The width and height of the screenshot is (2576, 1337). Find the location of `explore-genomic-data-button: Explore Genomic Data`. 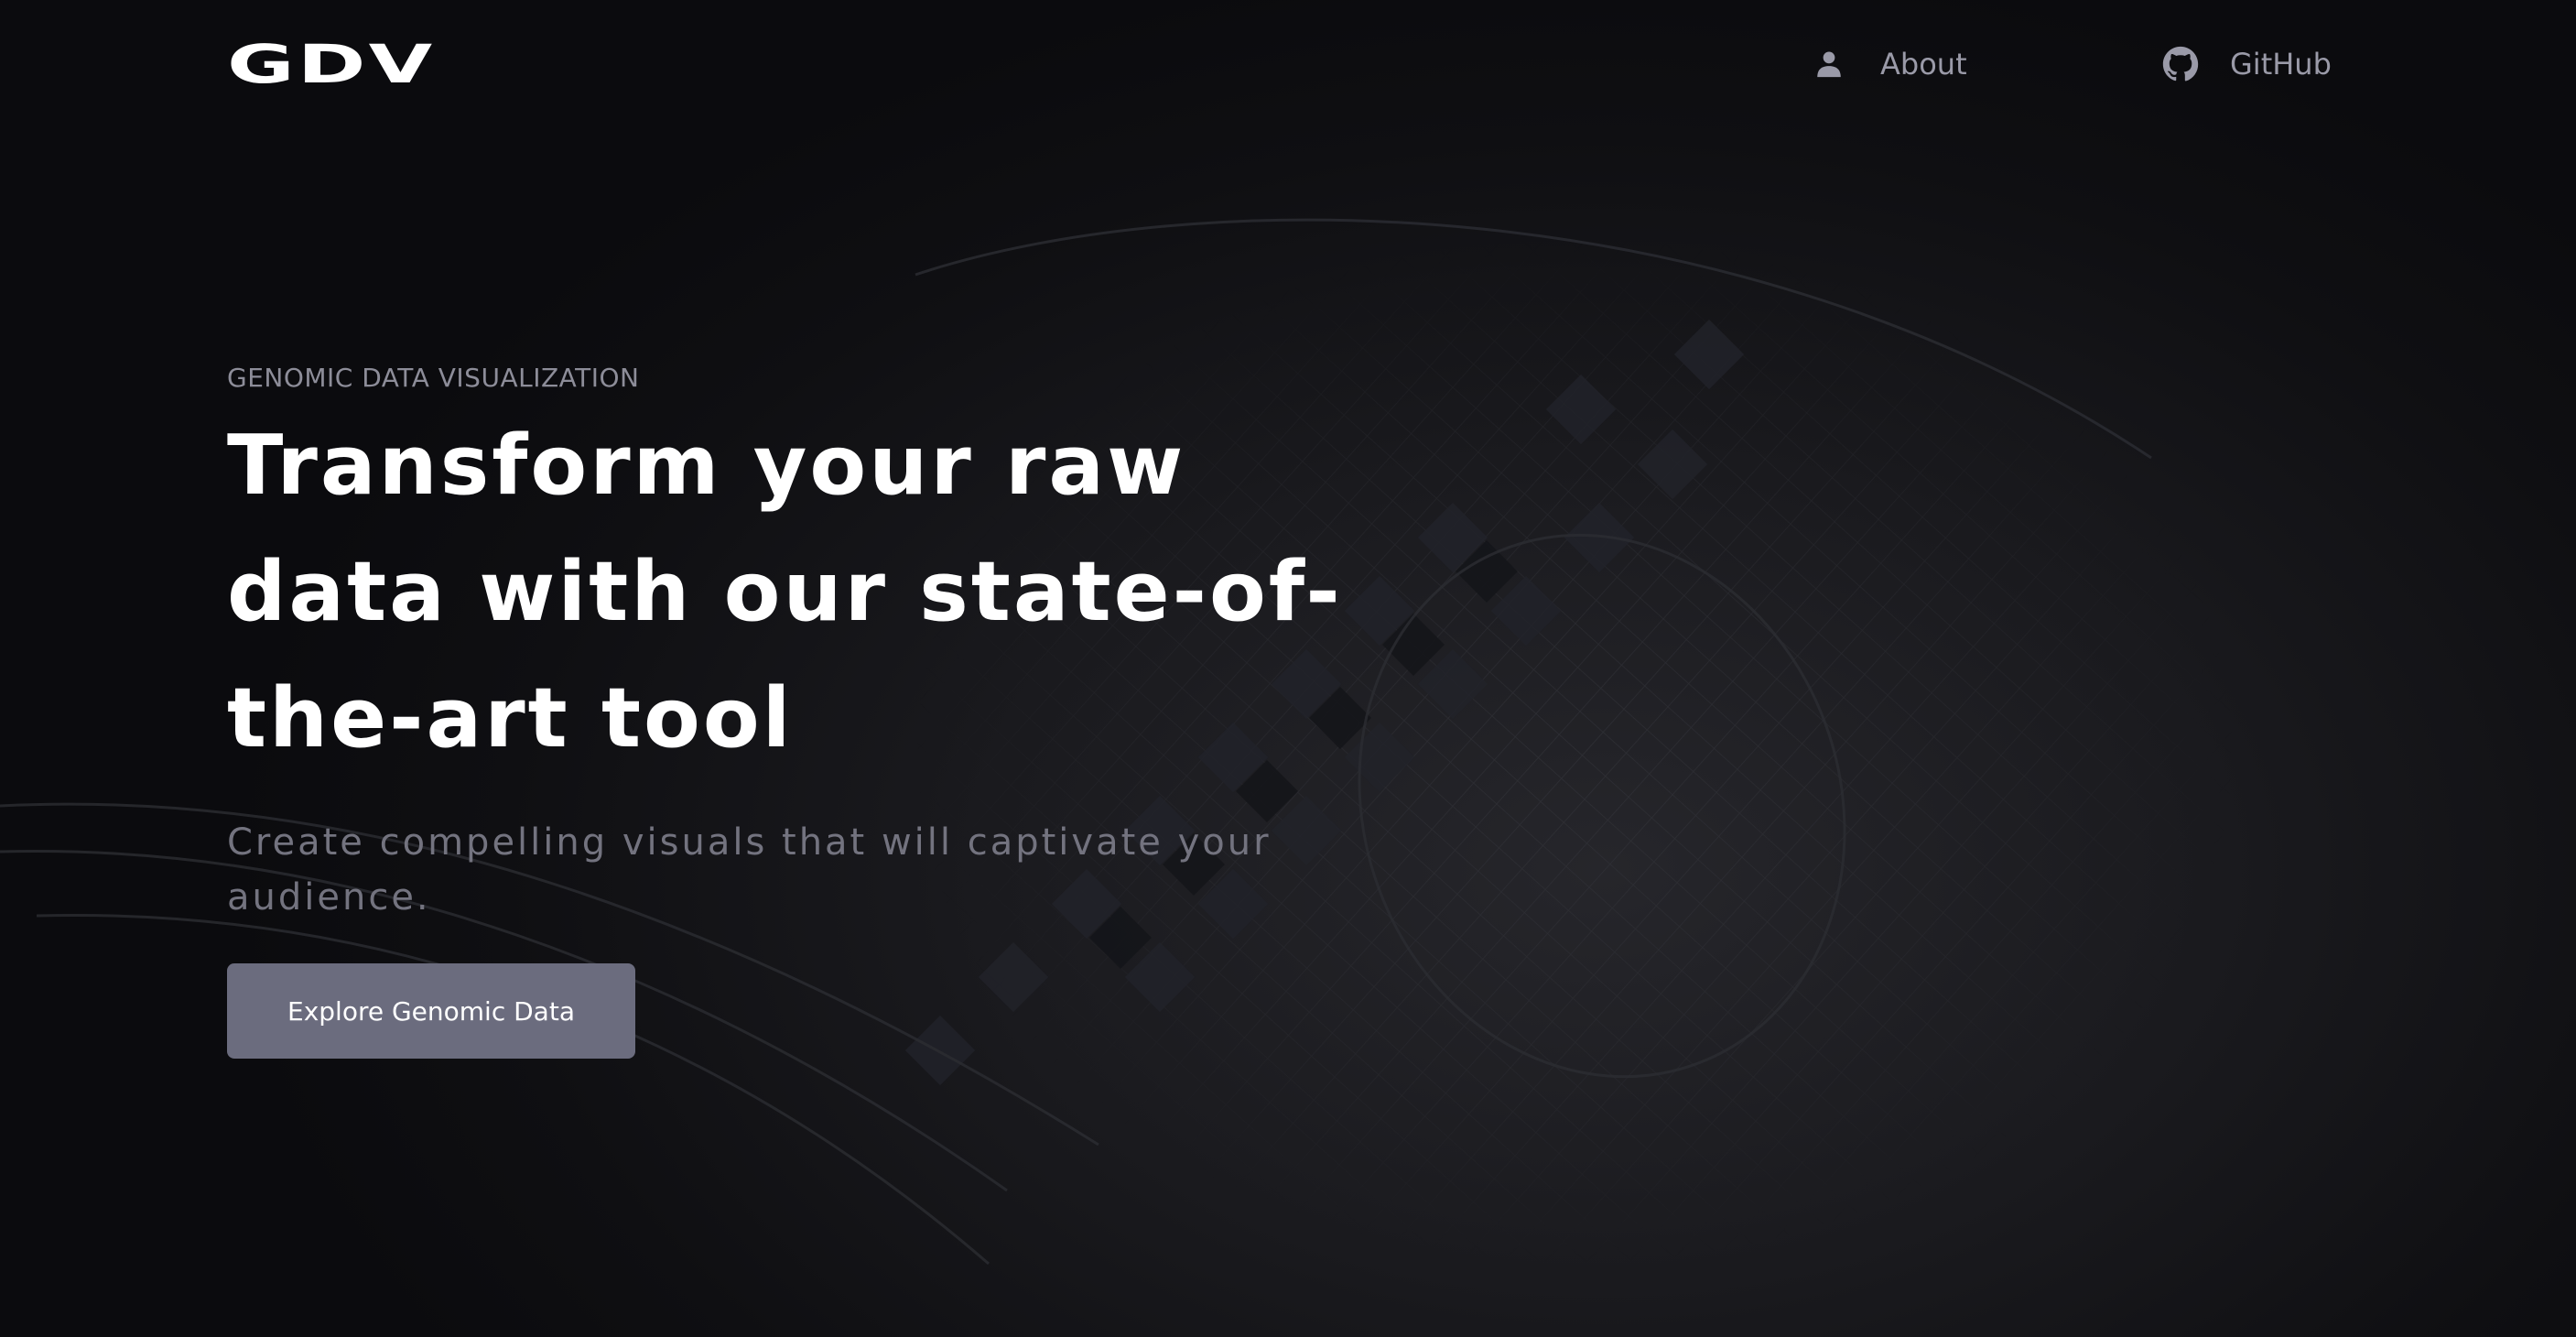

explore-genomic-data-button: Explore Genomic Data is located at coordinates (431, 1011).